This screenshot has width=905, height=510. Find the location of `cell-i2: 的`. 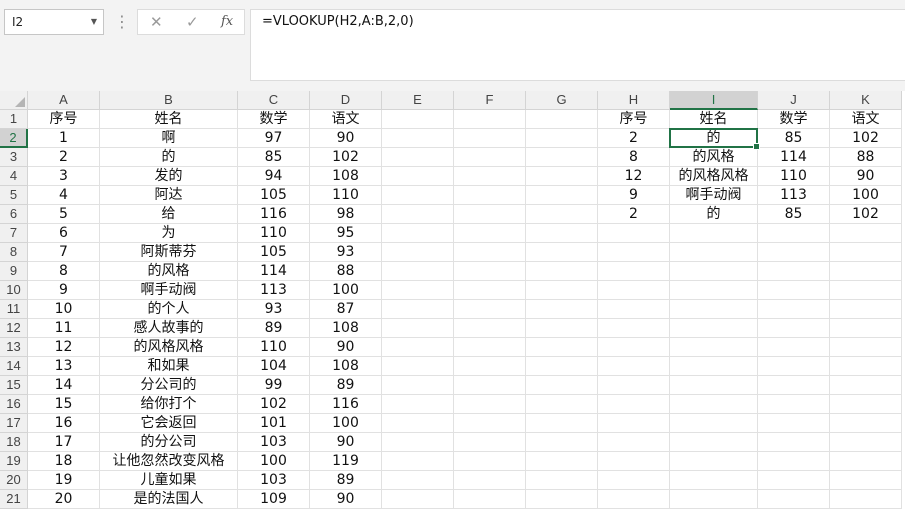

cell-i2: 的 is located at coordinates (714, 138).